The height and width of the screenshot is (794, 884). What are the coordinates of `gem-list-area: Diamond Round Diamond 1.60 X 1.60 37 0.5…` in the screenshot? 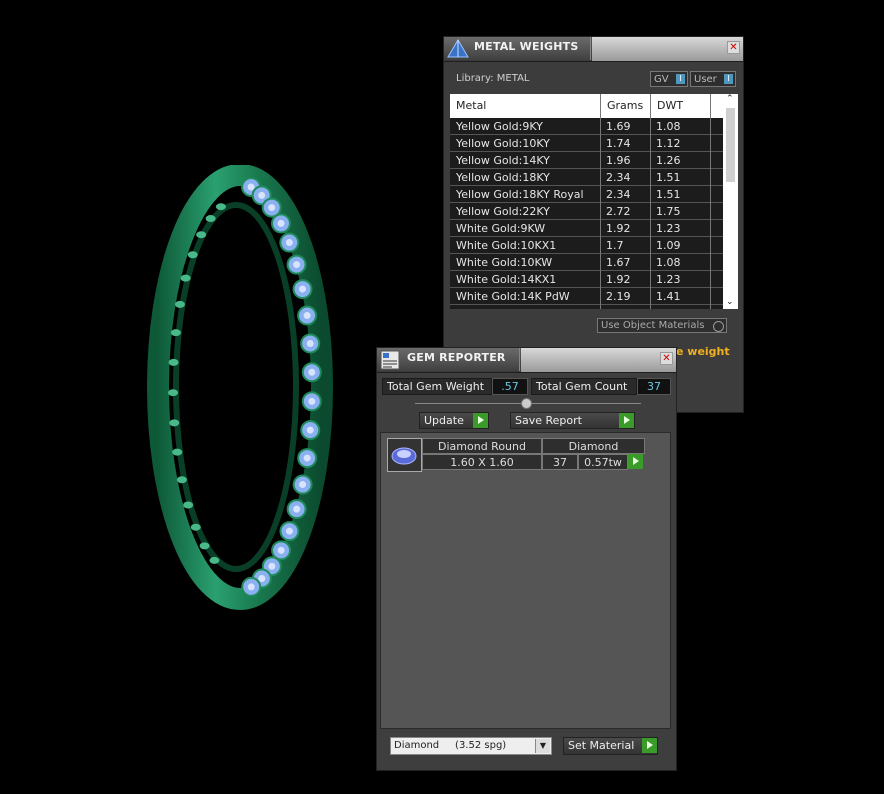 It's located at (525, 580).